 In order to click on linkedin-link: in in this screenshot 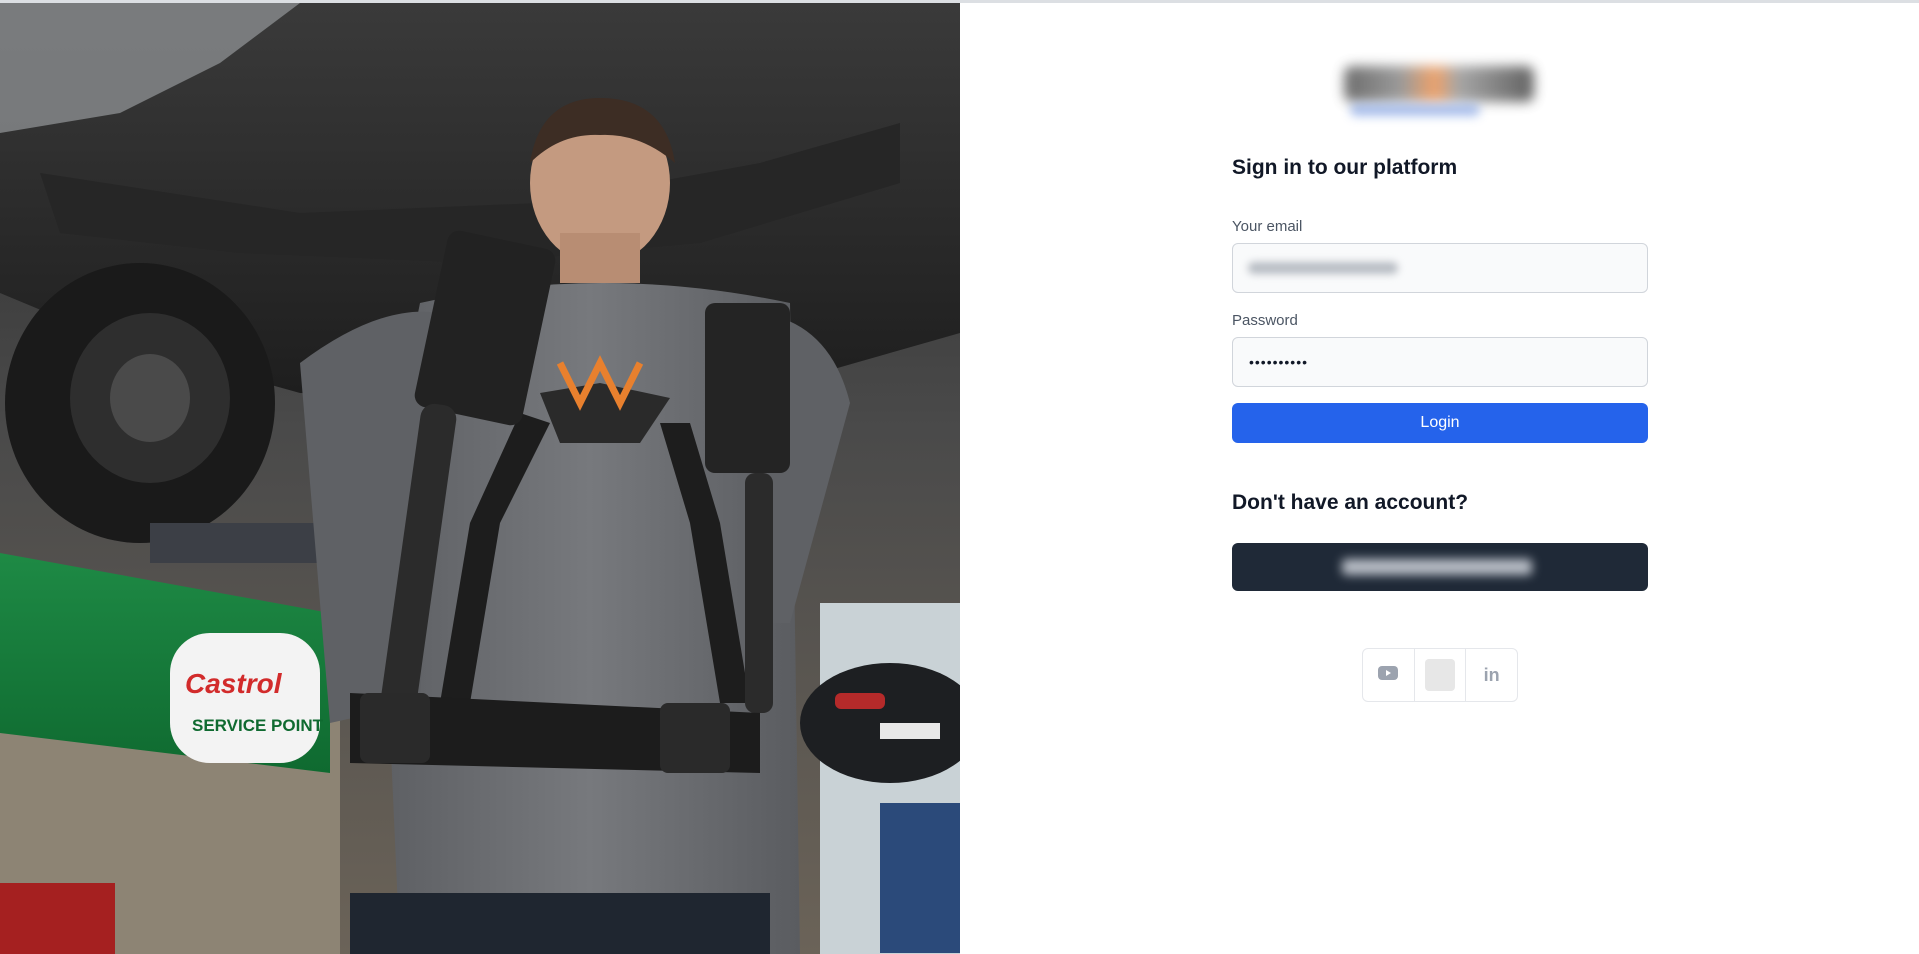, I will do `click(1491, 675)`.